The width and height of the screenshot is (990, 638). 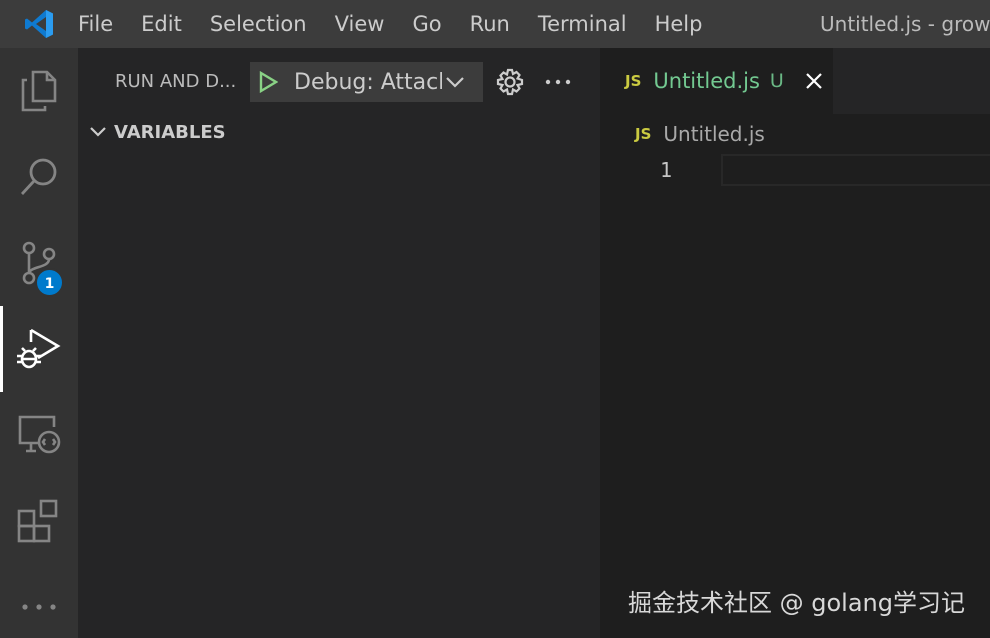 I want to click on remote-explorer-icon, so click(x=39, y=434).